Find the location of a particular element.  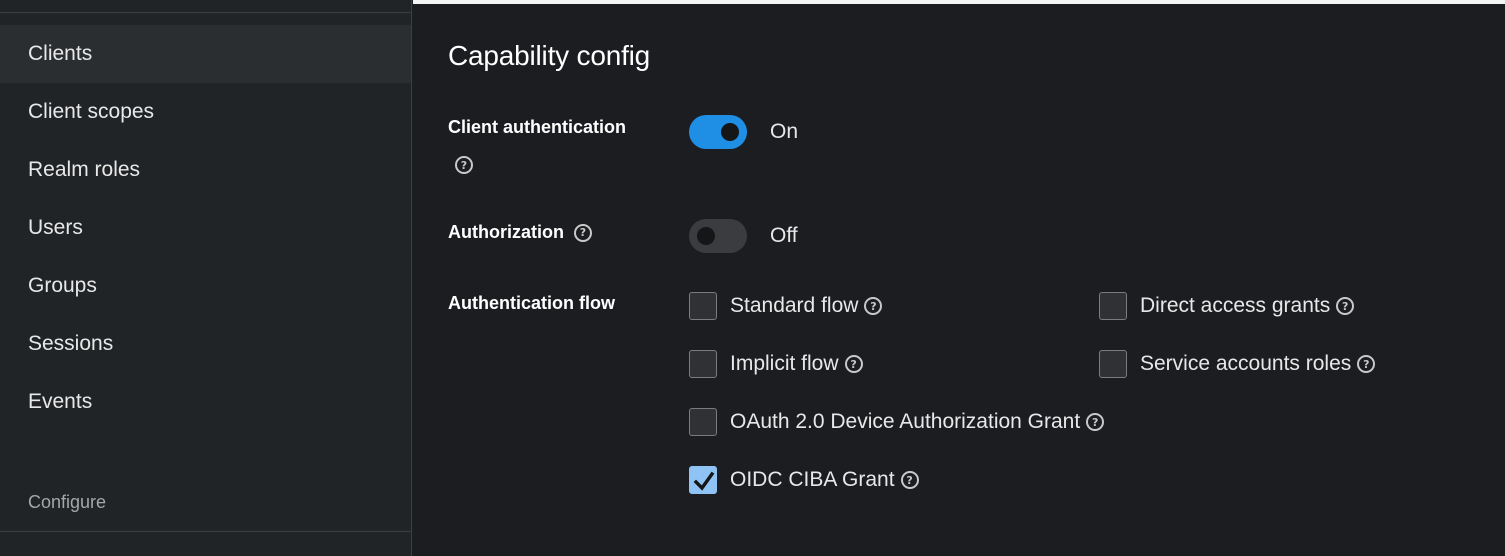

authorization-state: Off is located at coordinates (784, 235).